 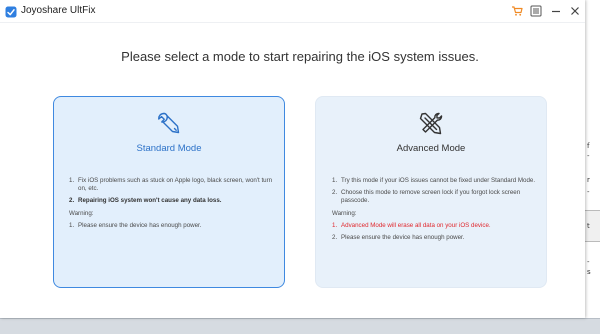 I want to click on tools-icon, so click(x=431, y=124).